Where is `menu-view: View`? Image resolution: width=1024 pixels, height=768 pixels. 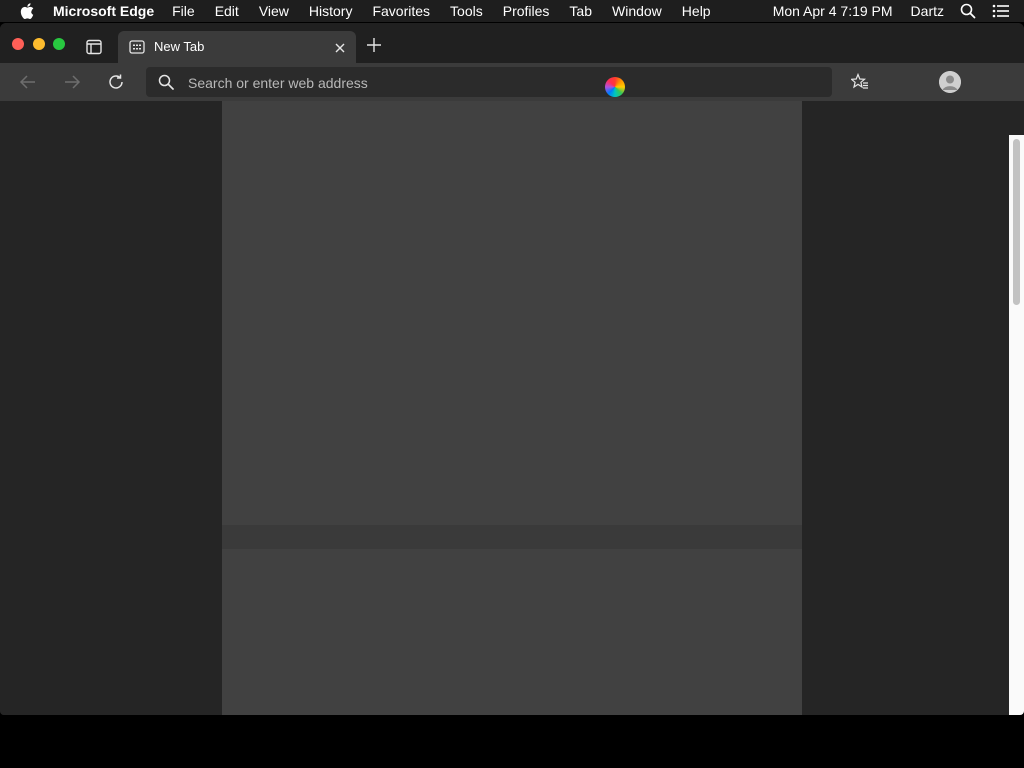 menu-view: View is located at coordinates (274, 11).